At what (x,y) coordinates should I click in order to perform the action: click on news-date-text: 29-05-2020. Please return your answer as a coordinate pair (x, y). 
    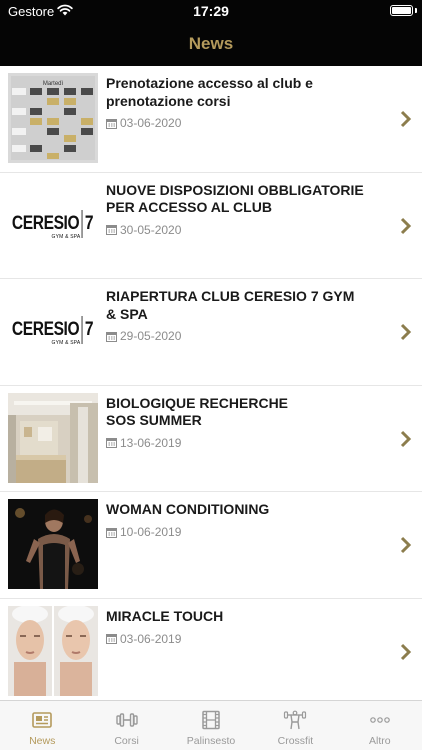
    Looking at the image, I should click on (151, 336).